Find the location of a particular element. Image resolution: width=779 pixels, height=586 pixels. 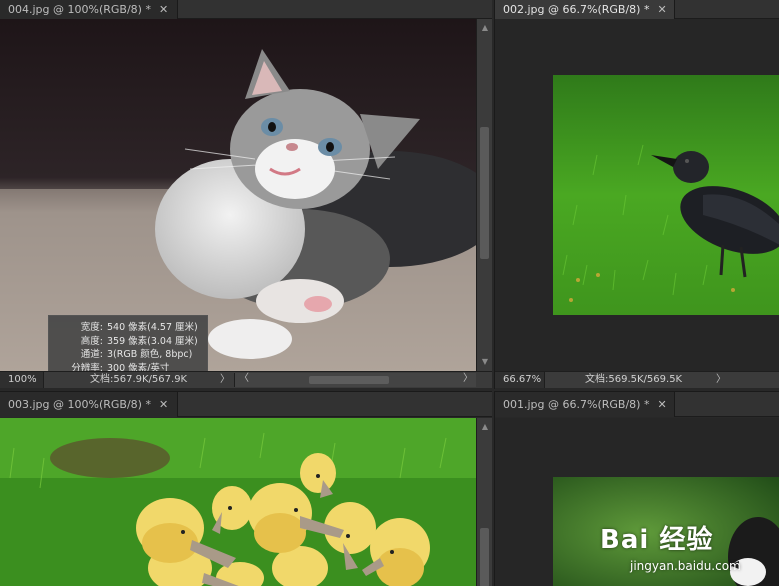

scroll-down-icon: ▼ is located at coordinates (484, 362).